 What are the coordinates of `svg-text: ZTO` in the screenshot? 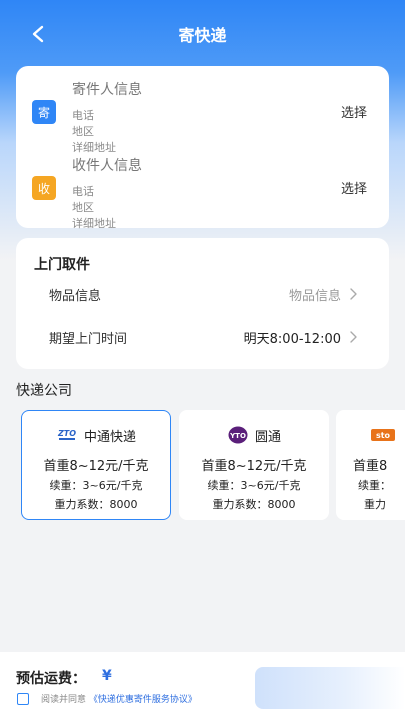 It's located at (66, 433).